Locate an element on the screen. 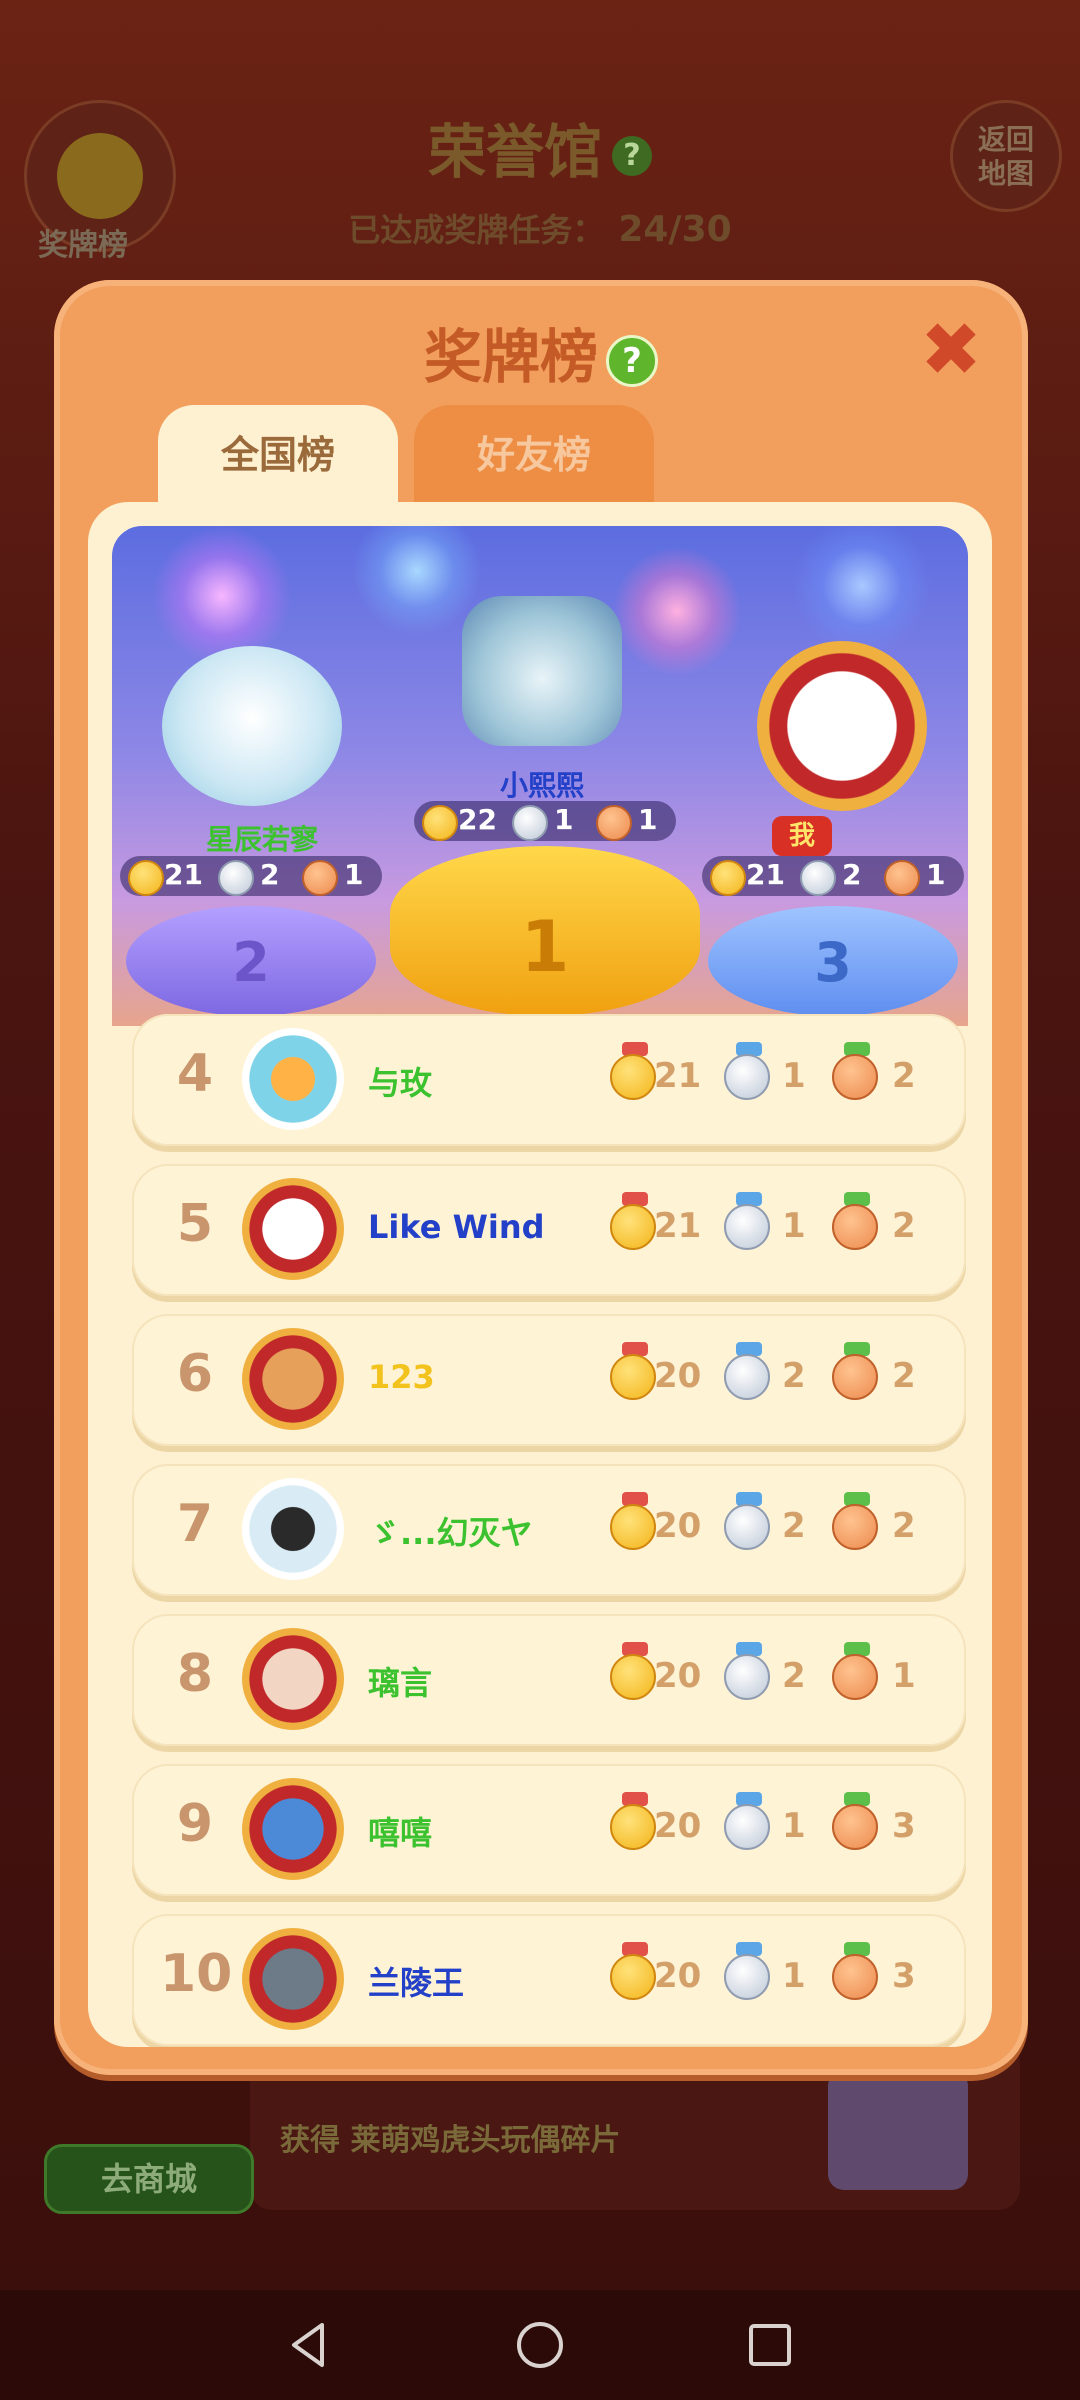 The width and height of the screenshot is (1080, 2400). back-to-map-label-line2: 地图 is located at coordinates (1005, 173).